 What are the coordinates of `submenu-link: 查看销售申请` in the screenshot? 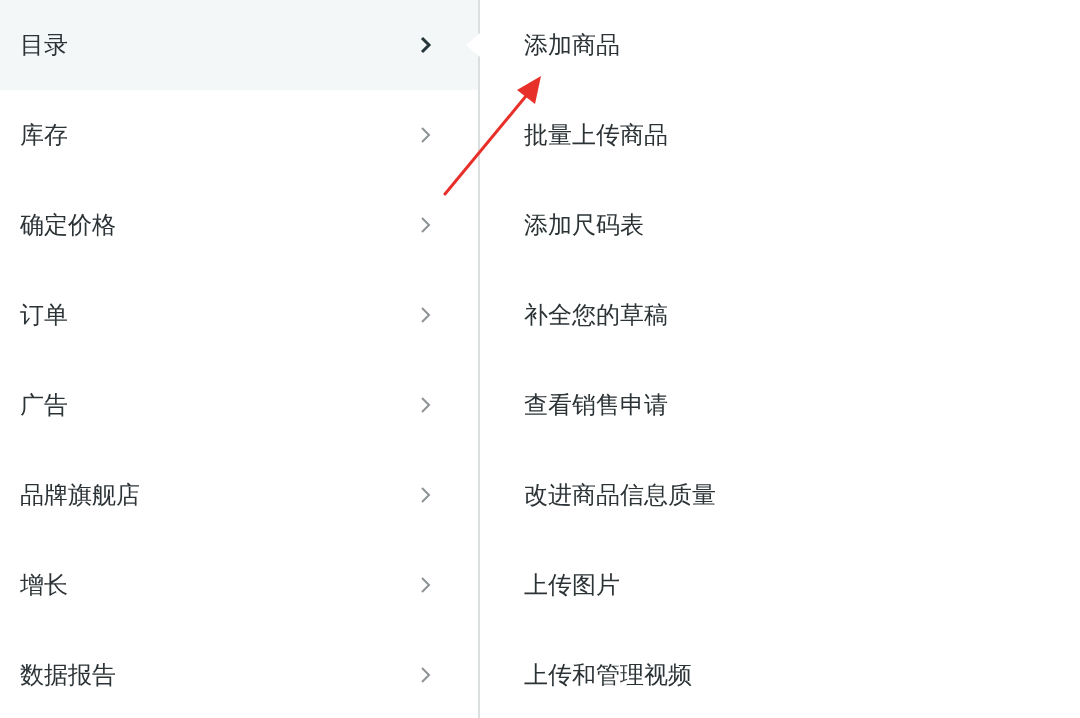 It's located at (596, 405).